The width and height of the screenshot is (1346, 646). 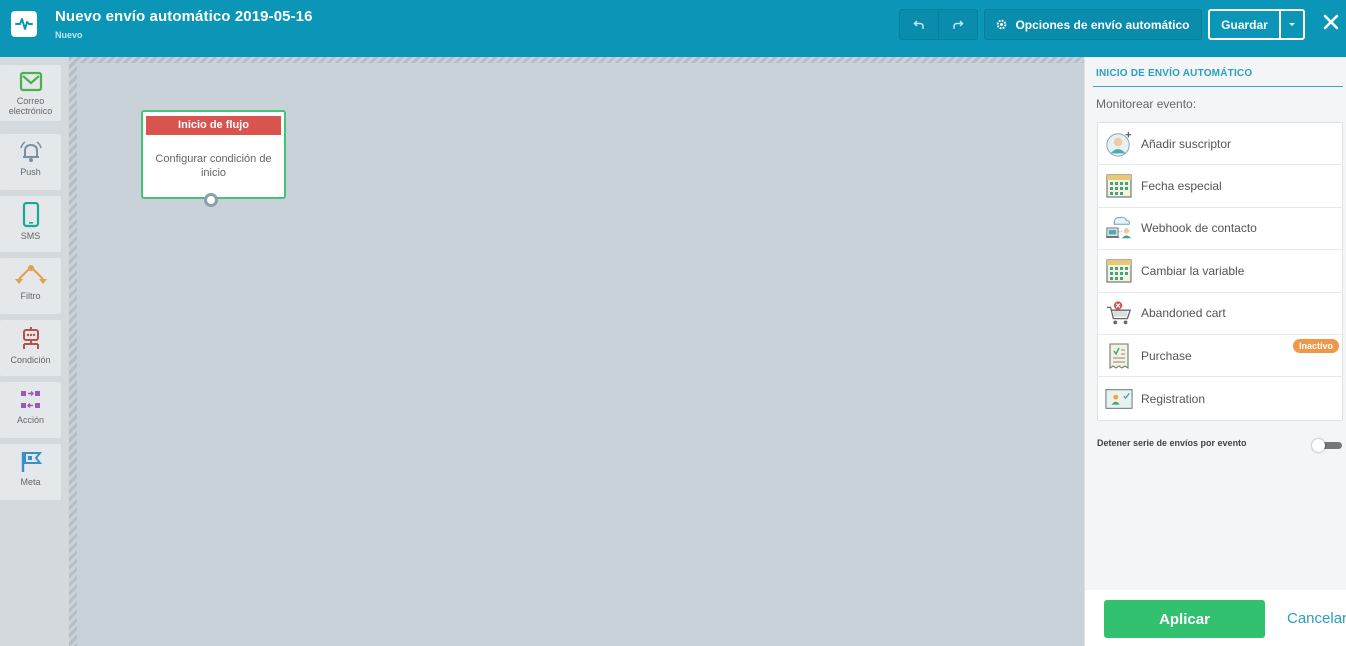 I want to click on canvas-edge, so click(x=73, y=351).